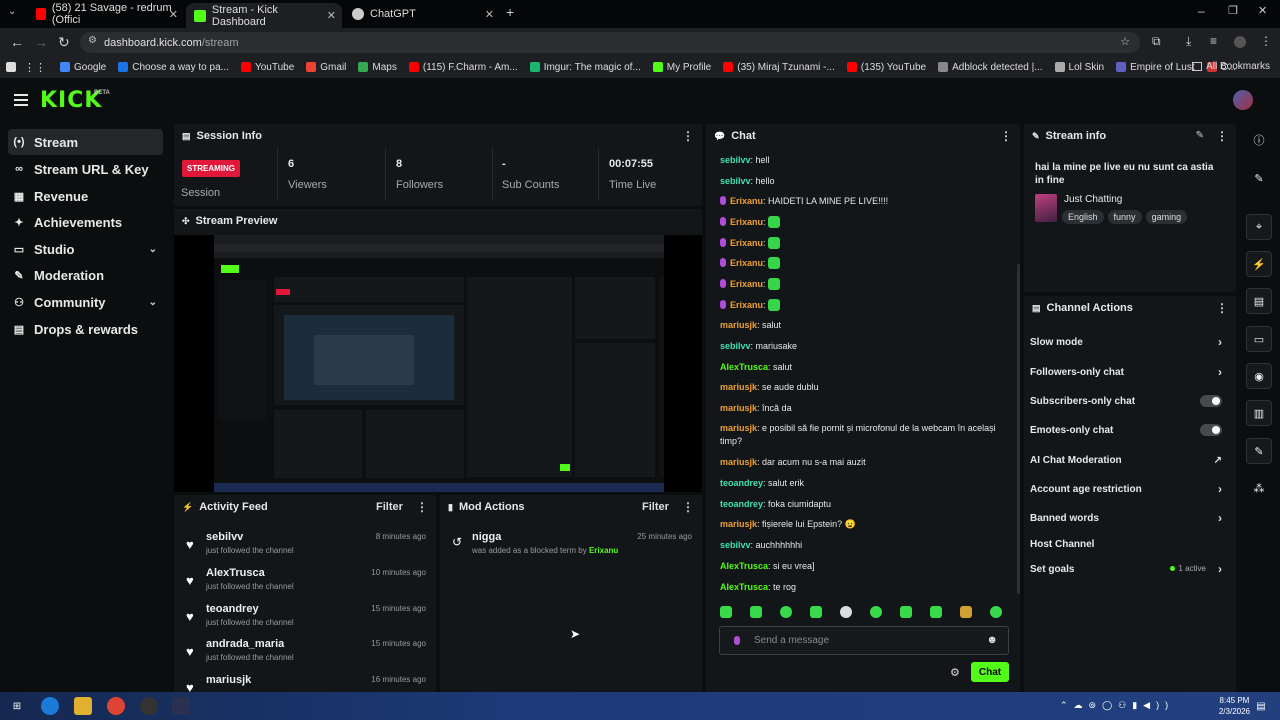 This screenshot has width=1280, height=720. Describe the element at coordinates (85, 275) in the screenshot. I see `sidebar-item-moderation: ✎ Moderation` at that location.